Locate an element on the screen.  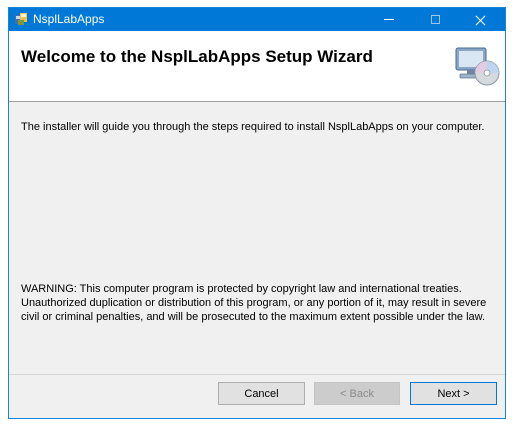
maximize-button is located at coordinates (435, 19).